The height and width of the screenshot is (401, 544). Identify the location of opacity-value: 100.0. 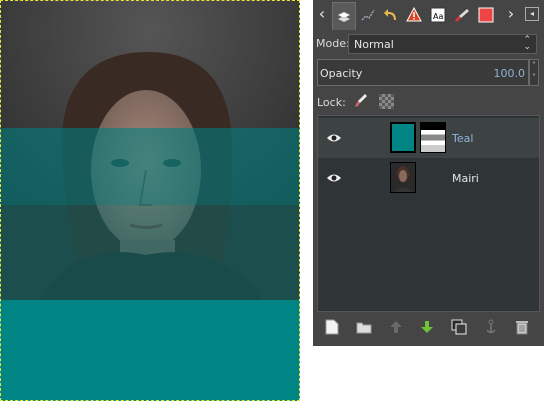
(509, 73).